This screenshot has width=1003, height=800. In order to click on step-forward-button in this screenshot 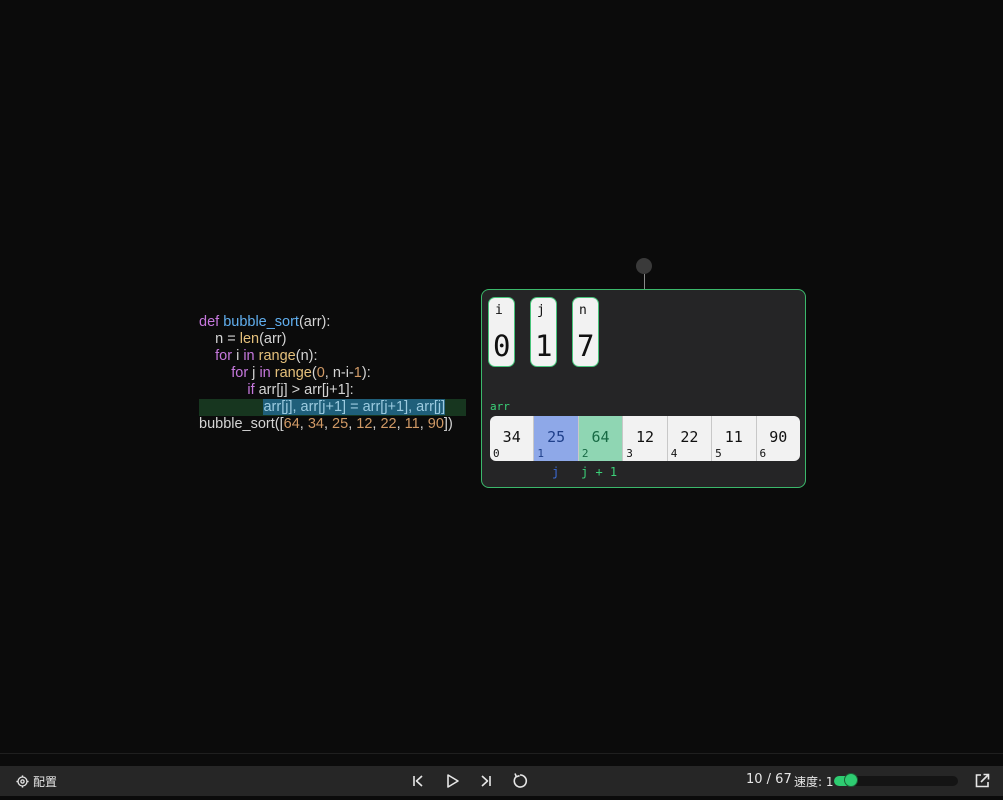, I will do `click(486, 781)`.